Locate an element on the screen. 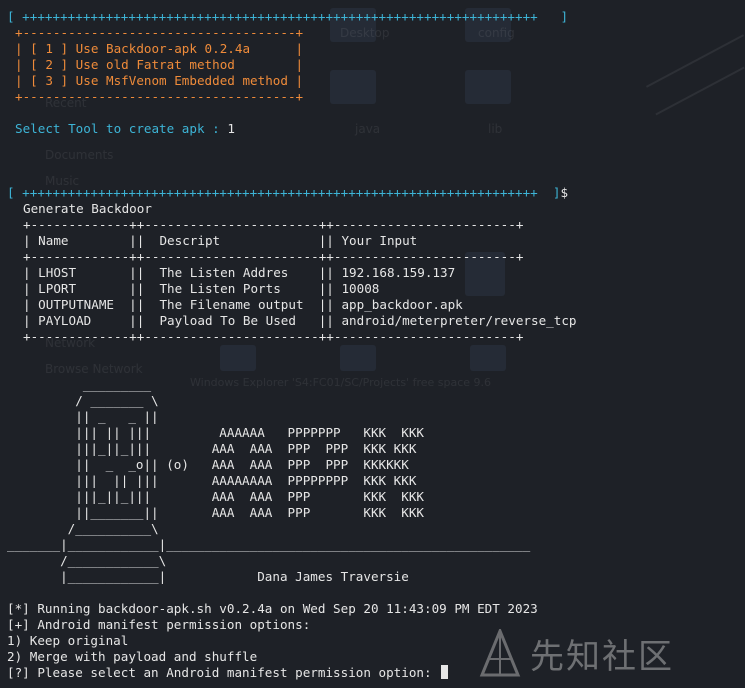  menu-option-3: | [ 3 ] Use MsfVenom Embedded method | is located at coordinates (159, 80).